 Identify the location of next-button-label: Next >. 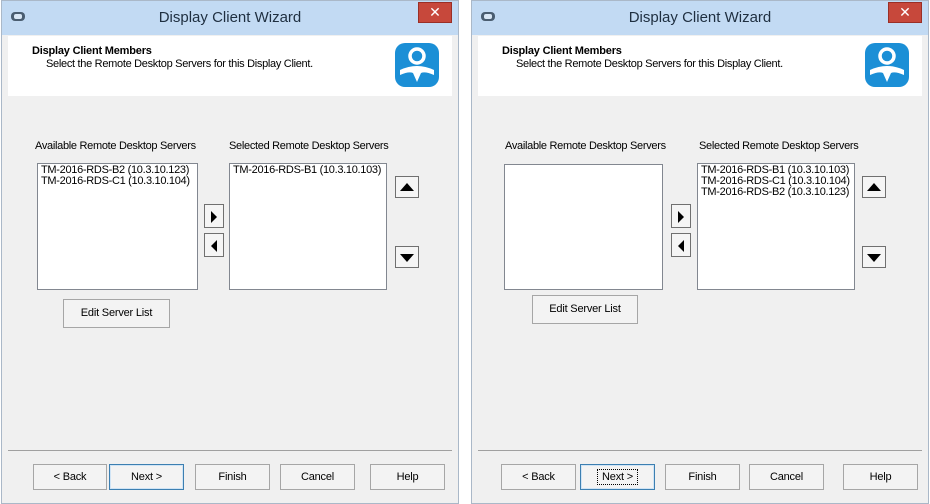
(617, 477).